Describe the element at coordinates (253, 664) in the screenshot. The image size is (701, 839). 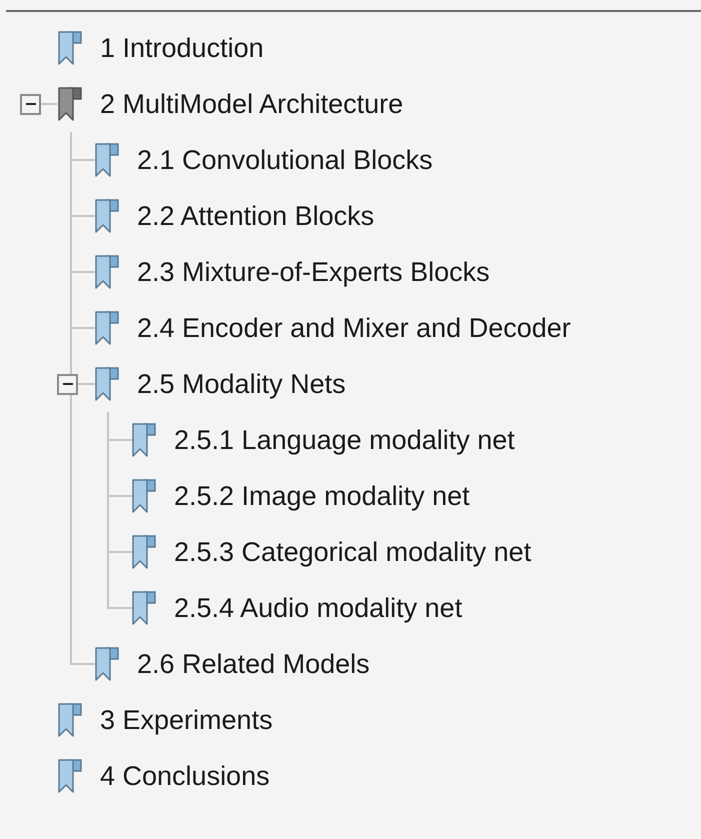
I see `bookmark-label: 2.6 Related Models` at that location.